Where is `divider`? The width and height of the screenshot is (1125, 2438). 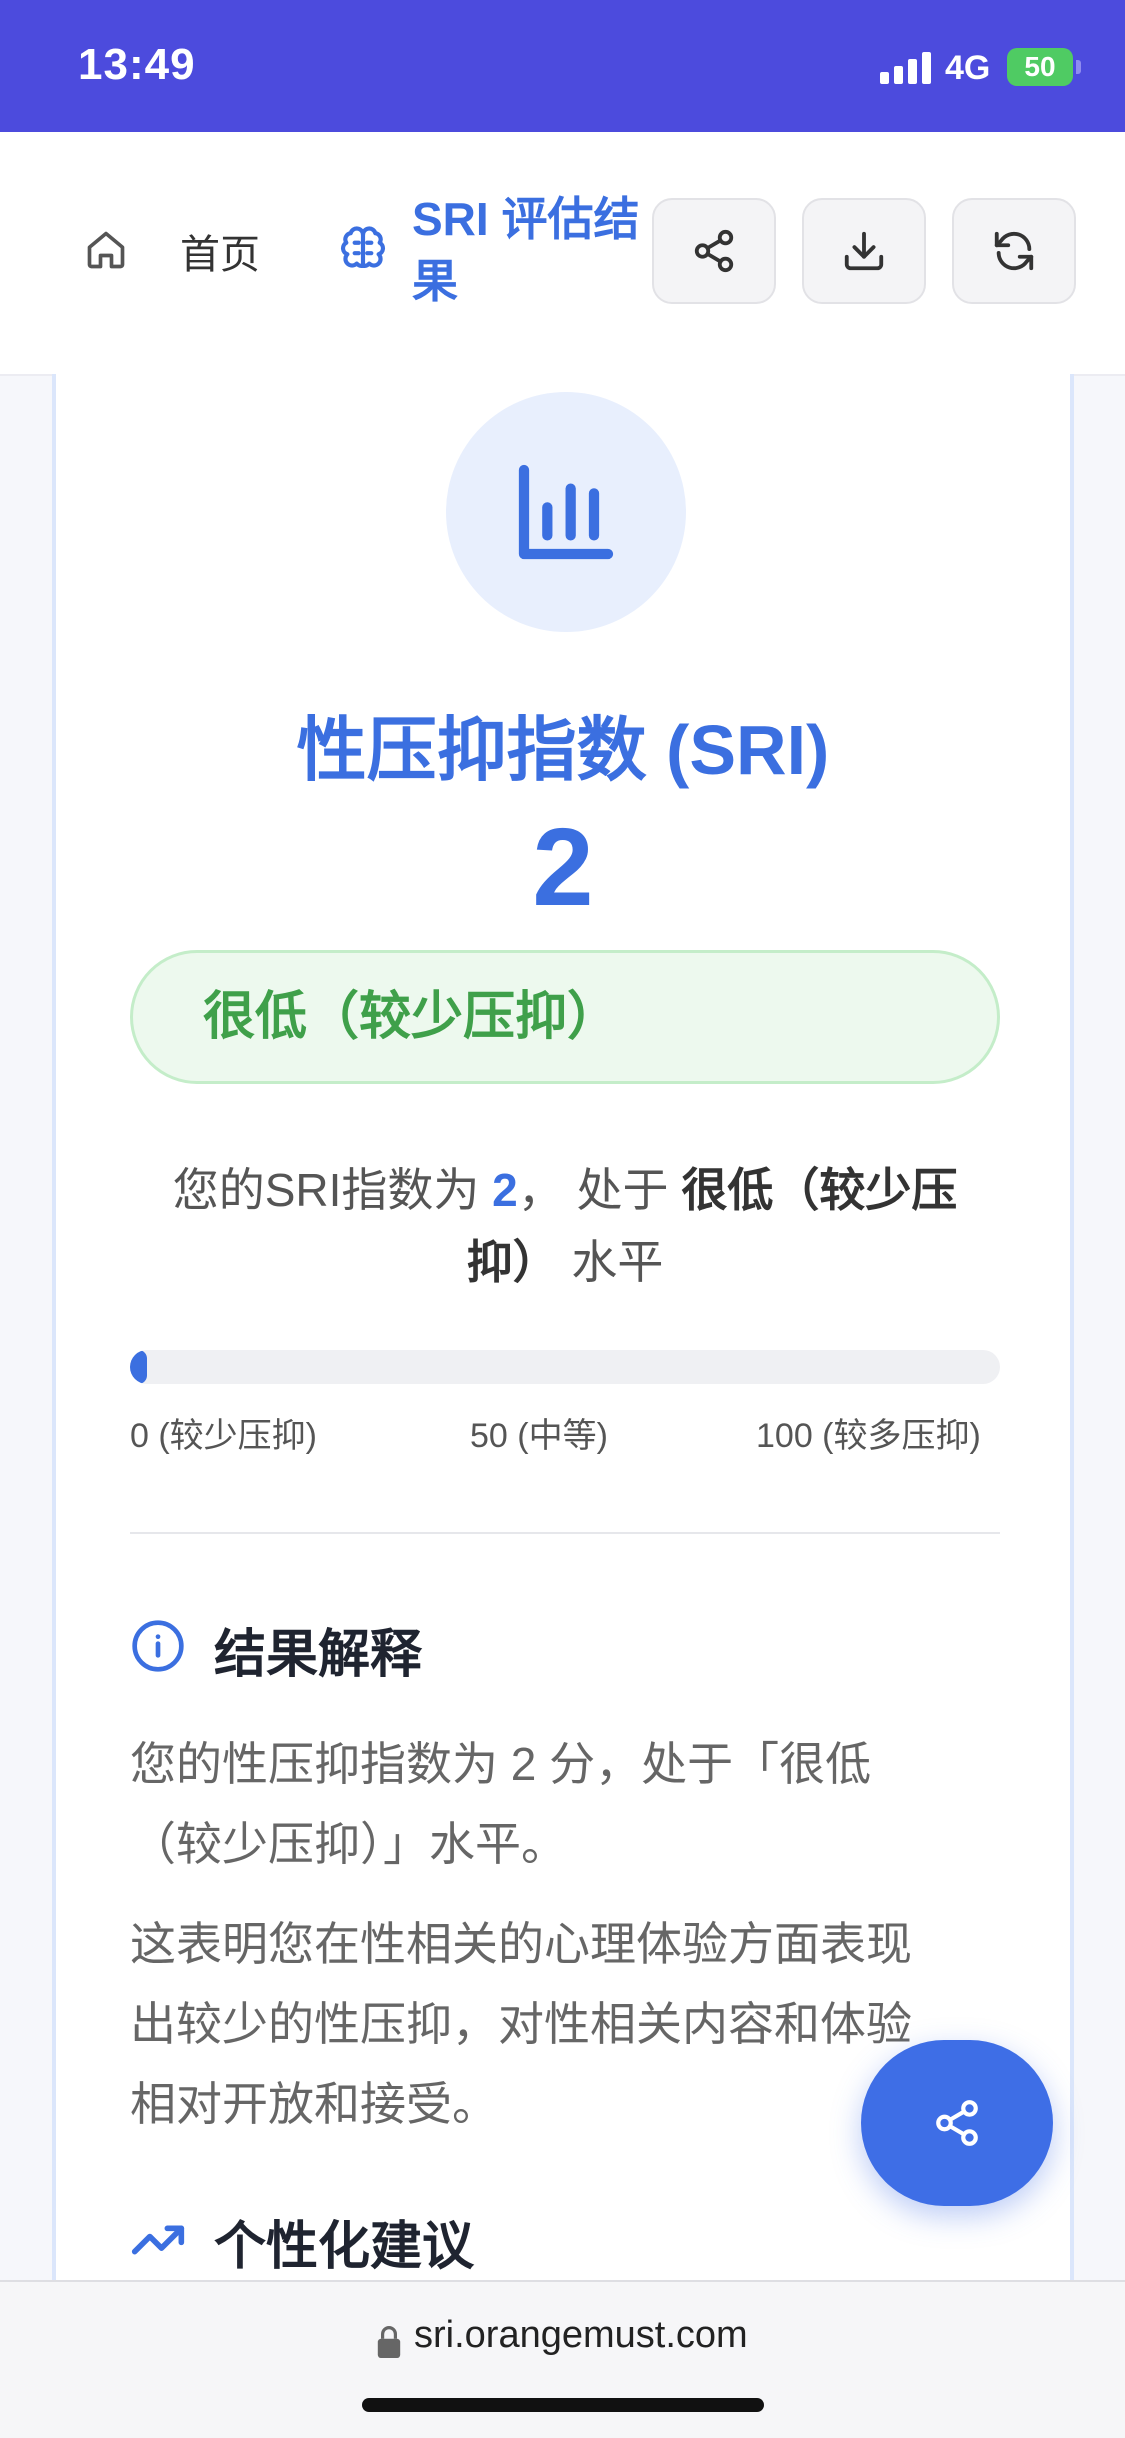 divider is located at coordinates (565, 1533).